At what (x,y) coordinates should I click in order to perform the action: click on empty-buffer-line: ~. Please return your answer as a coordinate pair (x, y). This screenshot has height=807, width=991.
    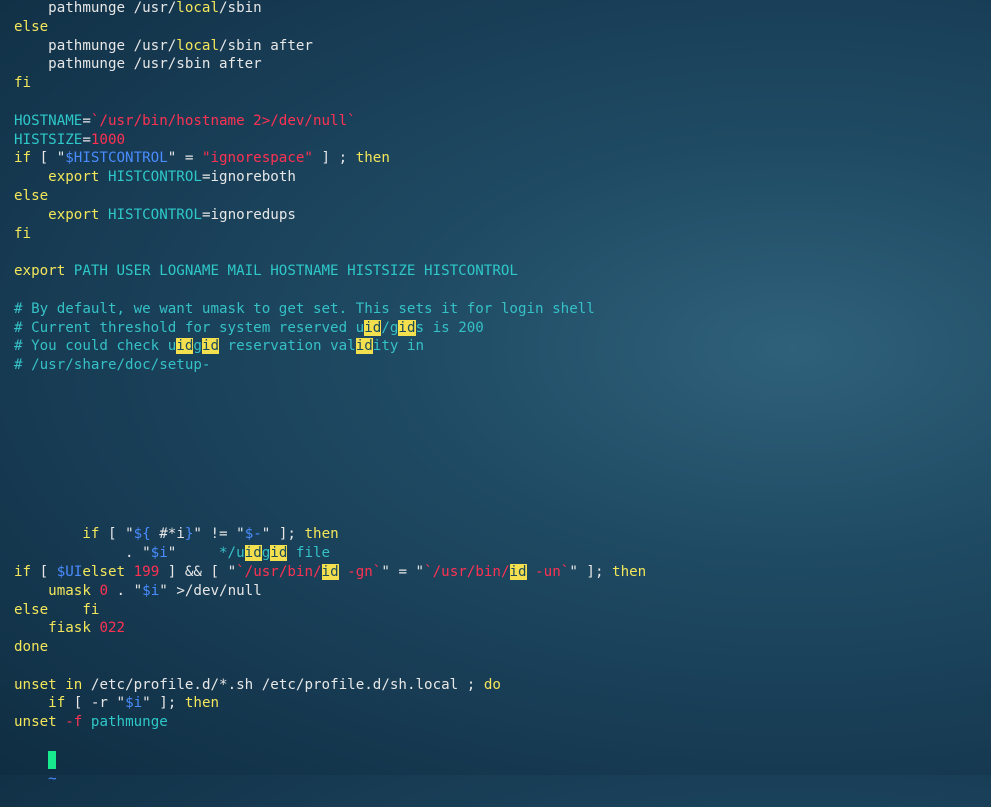
    Looking at the image, I should click on (499, 769).